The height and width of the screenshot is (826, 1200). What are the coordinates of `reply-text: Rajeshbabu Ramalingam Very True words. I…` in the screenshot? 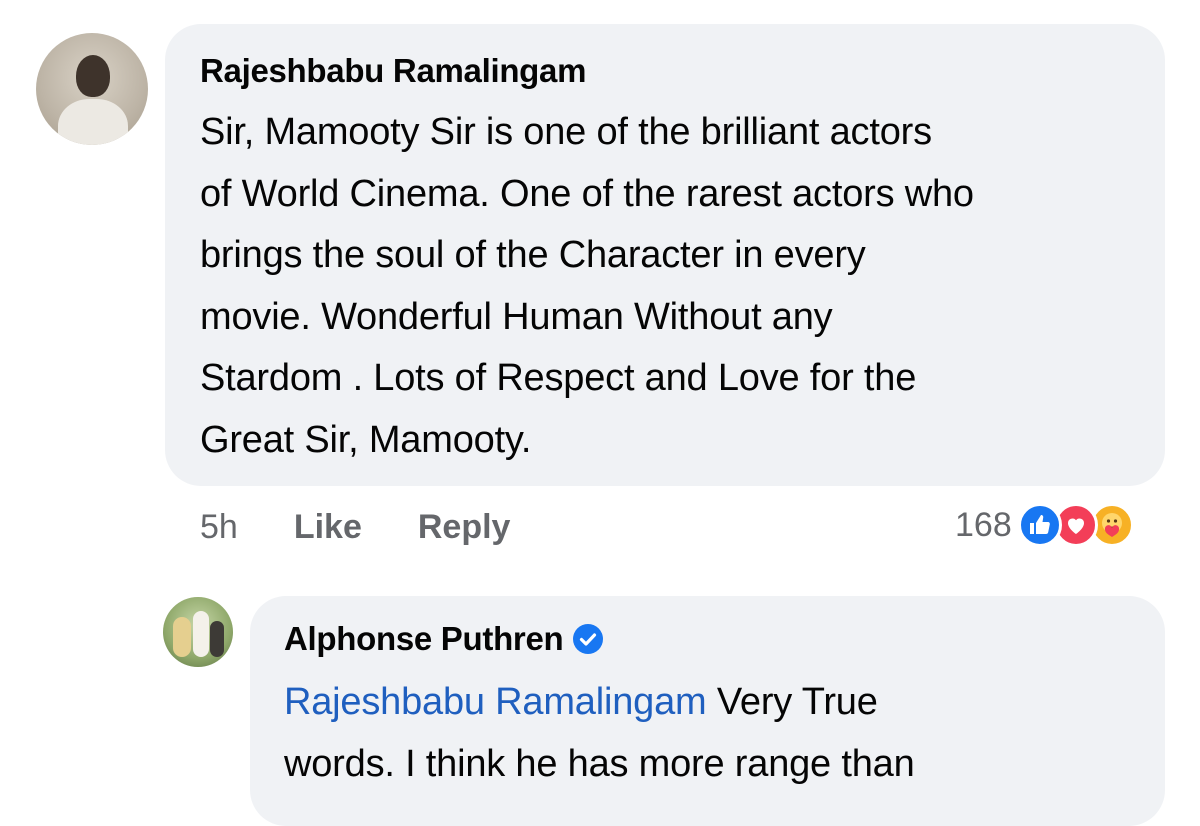 It's located at (714, 733).